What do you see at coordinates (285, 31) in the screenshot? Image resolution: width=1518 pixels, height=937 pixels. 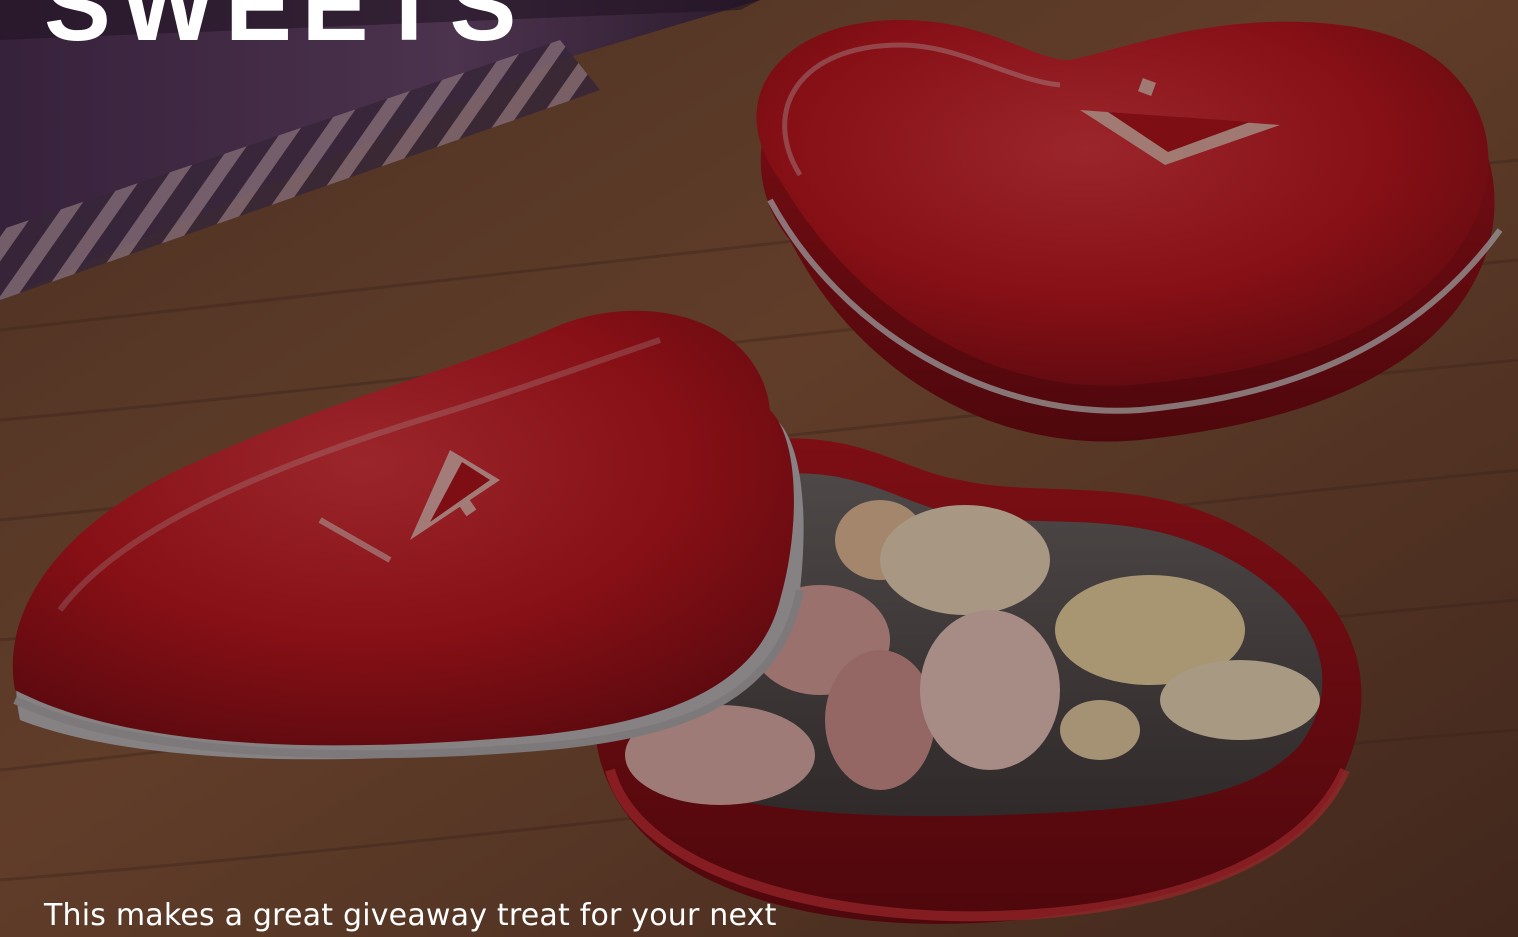 I see `hero-title: SWEETS` at bounding box center [285, 31].